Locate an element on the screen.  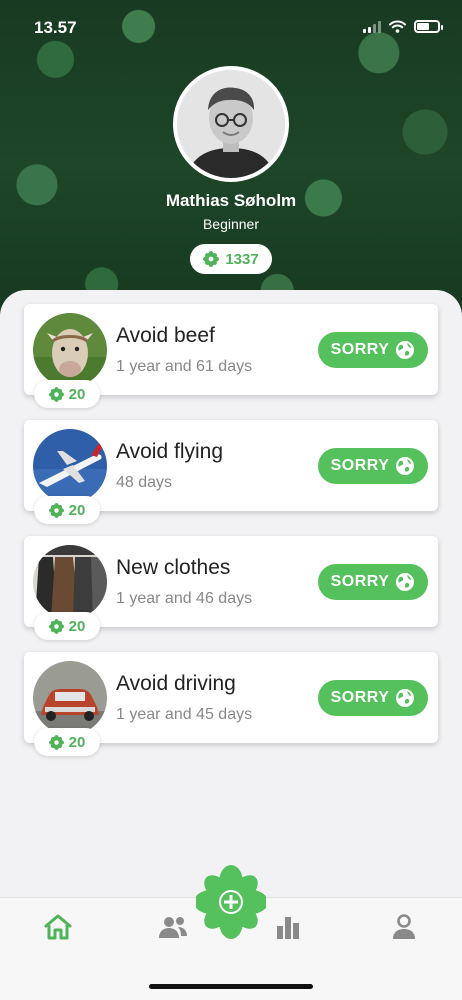
action-duration: 48 days is located at coordinates (144, 482).